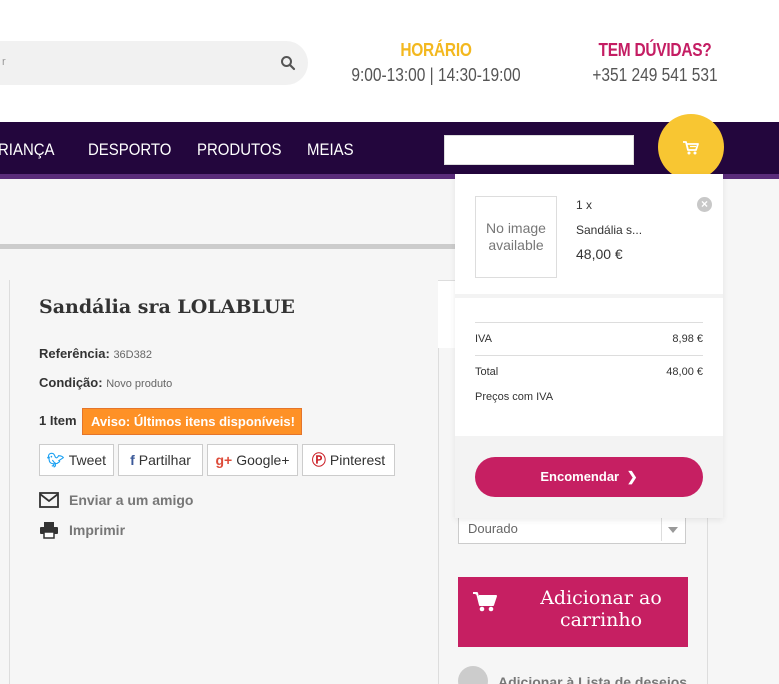 Image resolution: width=779 pixels, height=684 pixels. What do you see at coordinates (5, 482) in the screenshot?
I see `product-image-panel` at bounding box center [5, 482].